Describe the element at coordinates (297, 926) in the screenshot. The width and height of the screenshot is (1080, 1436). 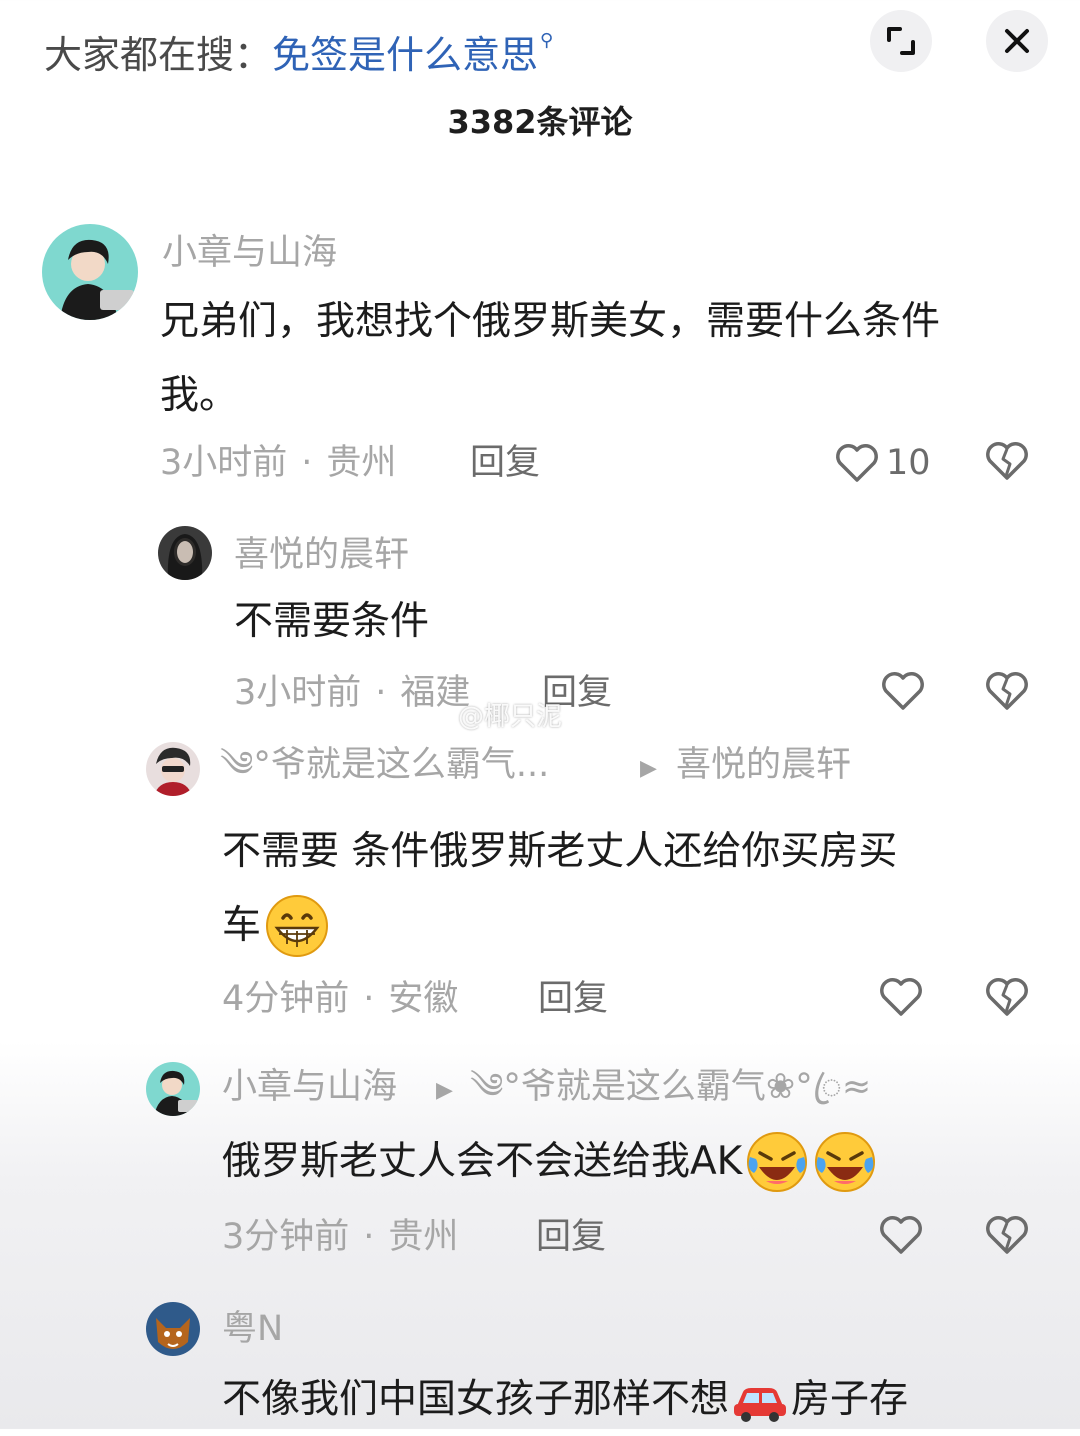
I see `grinning-face-icon` at that location.